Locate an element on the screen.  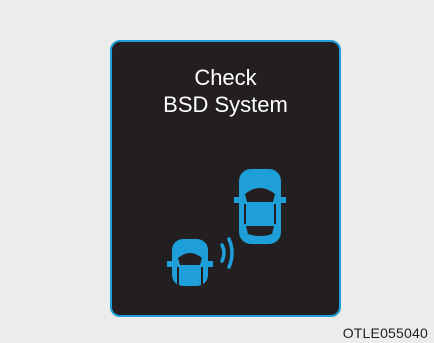
radar-wave-icon is located at coordinates (227, 253).